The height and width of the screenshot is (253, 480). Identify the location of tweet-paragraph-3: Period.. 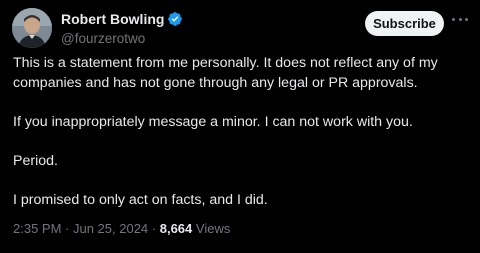
(35, 160).